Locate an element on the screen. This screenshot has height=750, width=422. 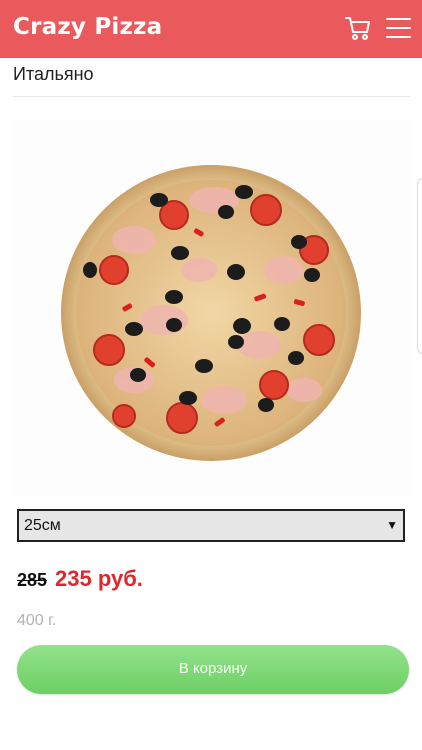
current-price: 235 руб. is located at coordinates (99, 578).